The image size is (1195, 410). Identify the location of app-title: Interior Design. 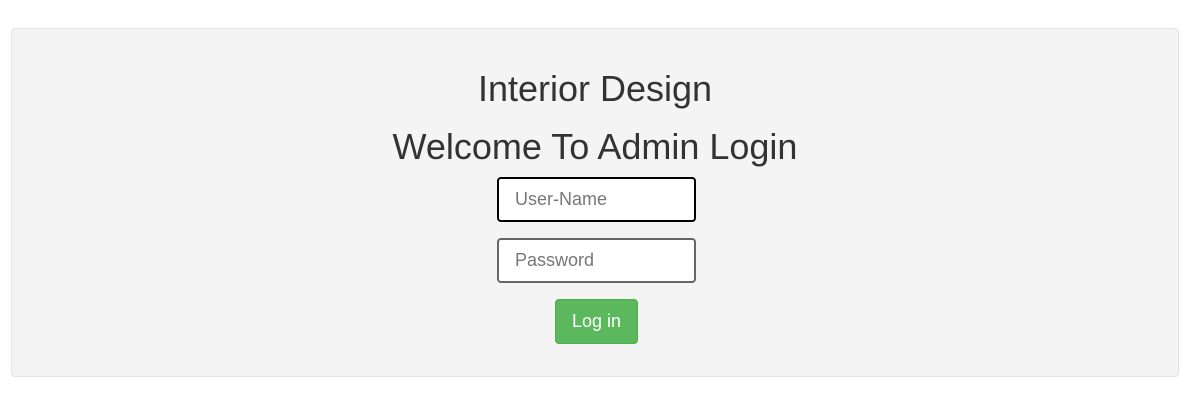
(595, 88).